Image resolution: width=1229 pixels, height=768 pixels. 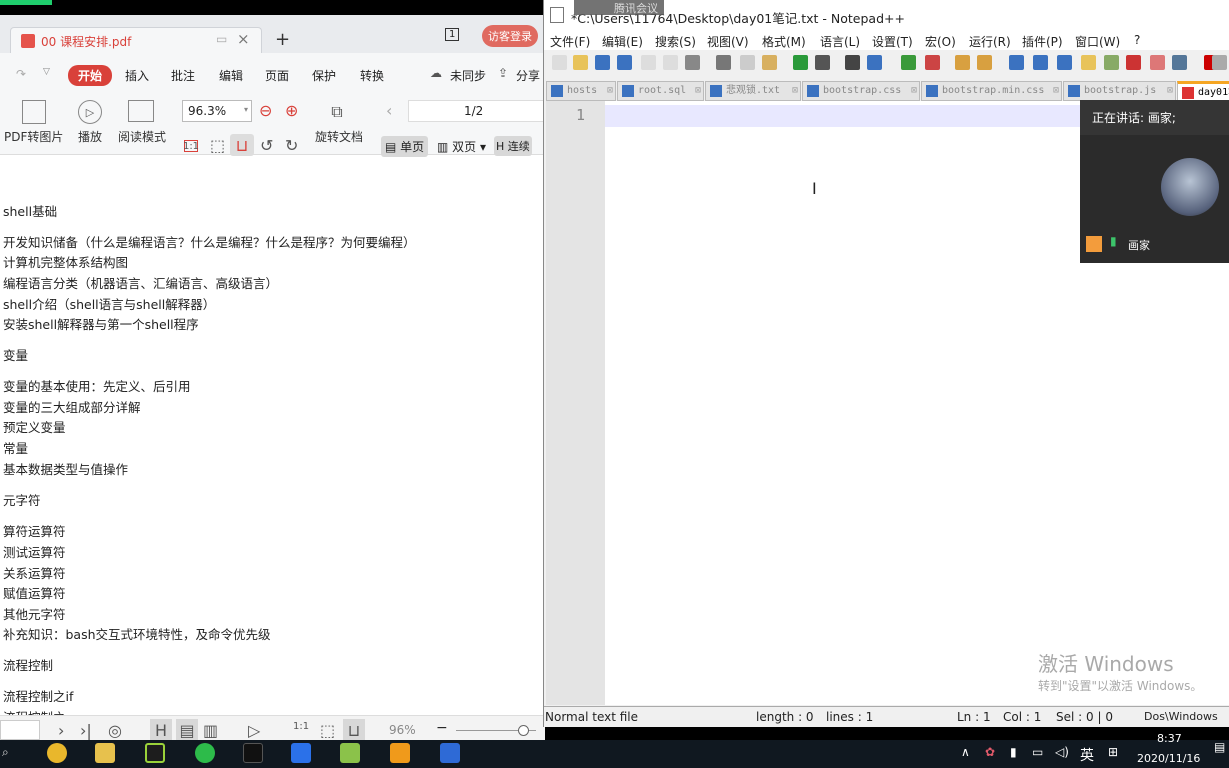 I want to click on menu-item: 文件(F), so click(x=570, y=41).